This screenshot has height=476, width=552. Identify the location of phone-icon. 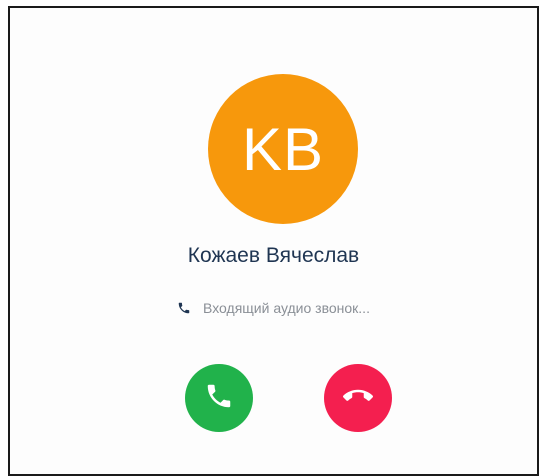
(184, 308).